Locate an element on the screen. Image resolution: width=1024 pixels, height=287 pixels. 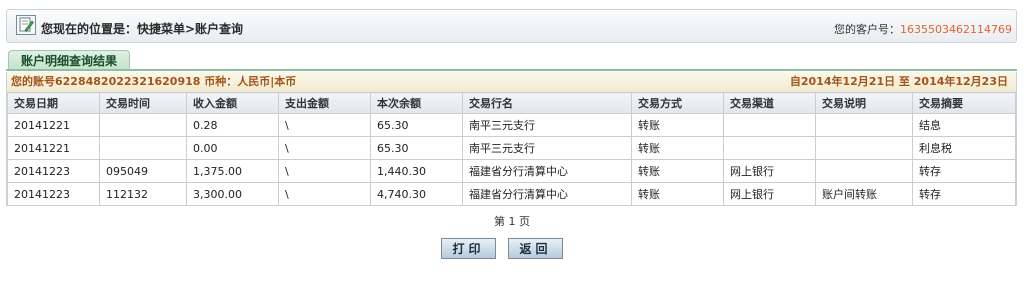
col-header-method: 交易方式 is located at coordinates (677, 103).